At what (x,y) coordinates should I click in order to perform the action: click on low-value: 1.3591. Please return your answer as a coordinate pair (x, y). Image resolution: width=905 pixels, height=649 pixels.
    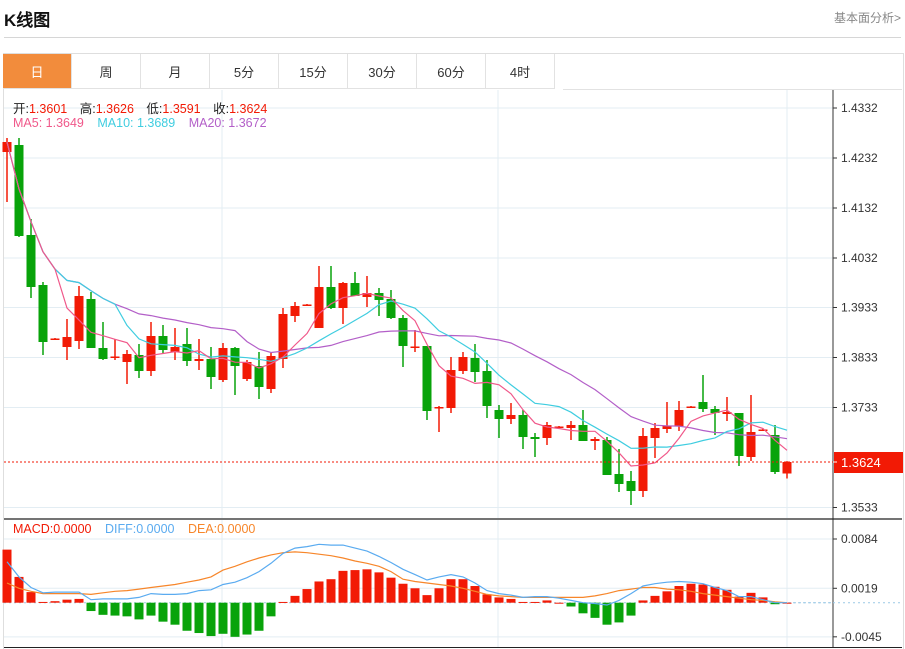
    Looking at the image, I should click on (181, 109).